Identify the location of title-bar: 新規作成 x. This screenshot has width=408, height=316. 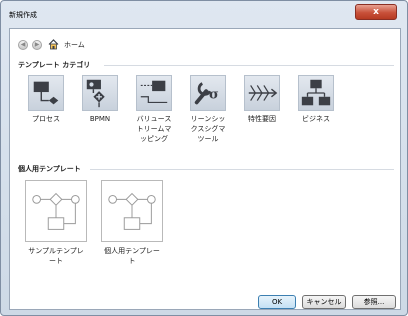
(204, 14).